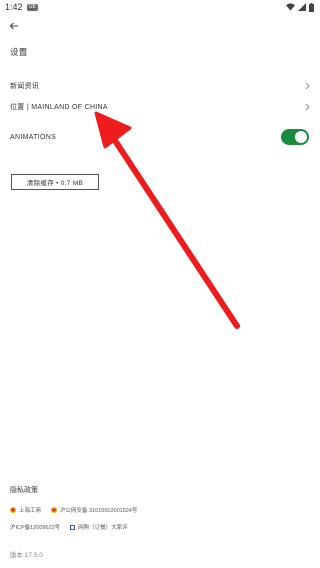  I want to click on animations-label: ANIMATIONS, so click(33, 137).